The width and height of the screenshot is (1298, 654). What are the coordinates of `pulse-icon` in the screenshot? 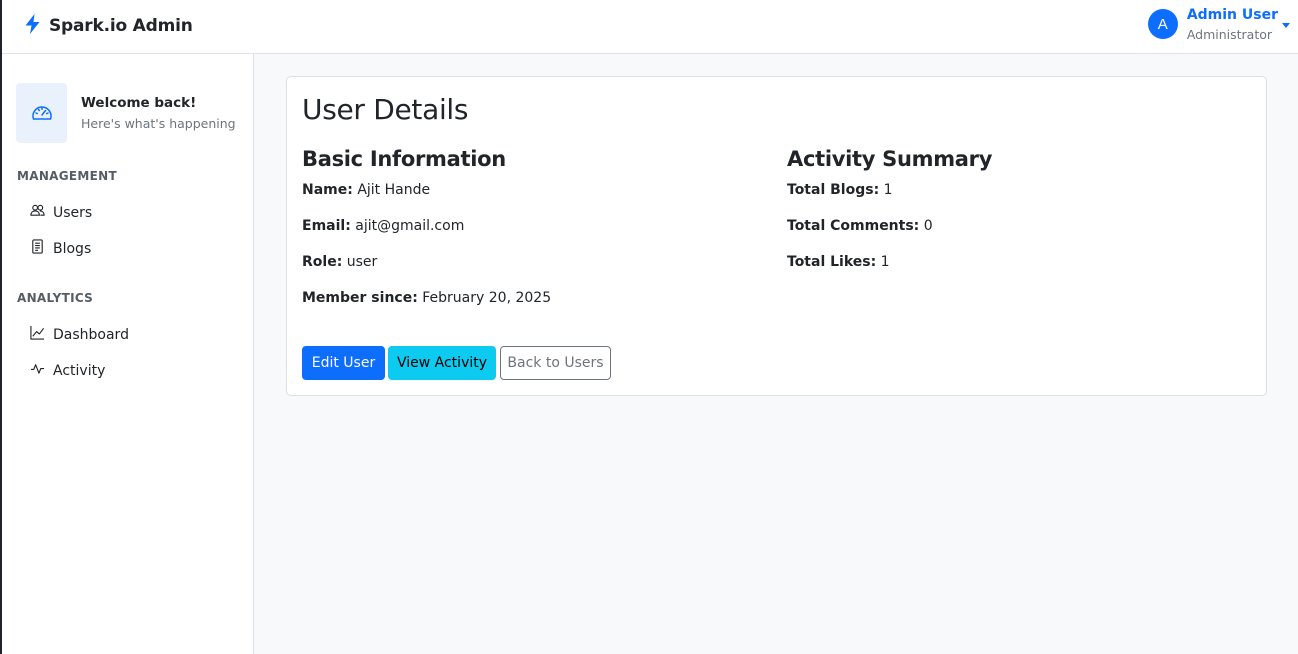 It's located at (37, 370).